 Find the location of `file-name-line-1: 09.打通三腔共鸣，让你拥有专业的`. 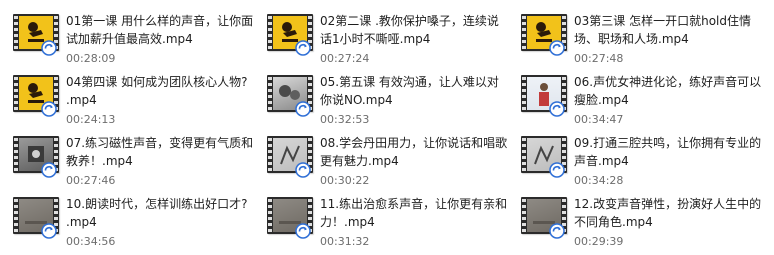

file-name-line-1: 09.打通三腔共鸣，让你拥有专业的 is located at coordinates (668, 143).